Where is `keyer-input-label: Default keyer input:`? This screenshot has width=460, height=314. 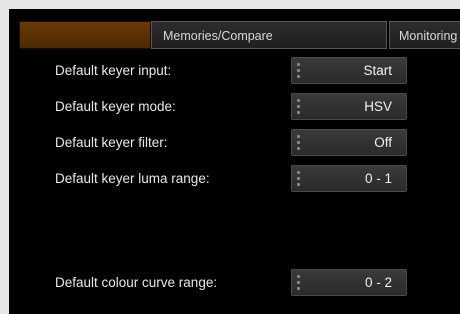 keyer-input-label: Default keyer input: is located at coordinates (113, 70).